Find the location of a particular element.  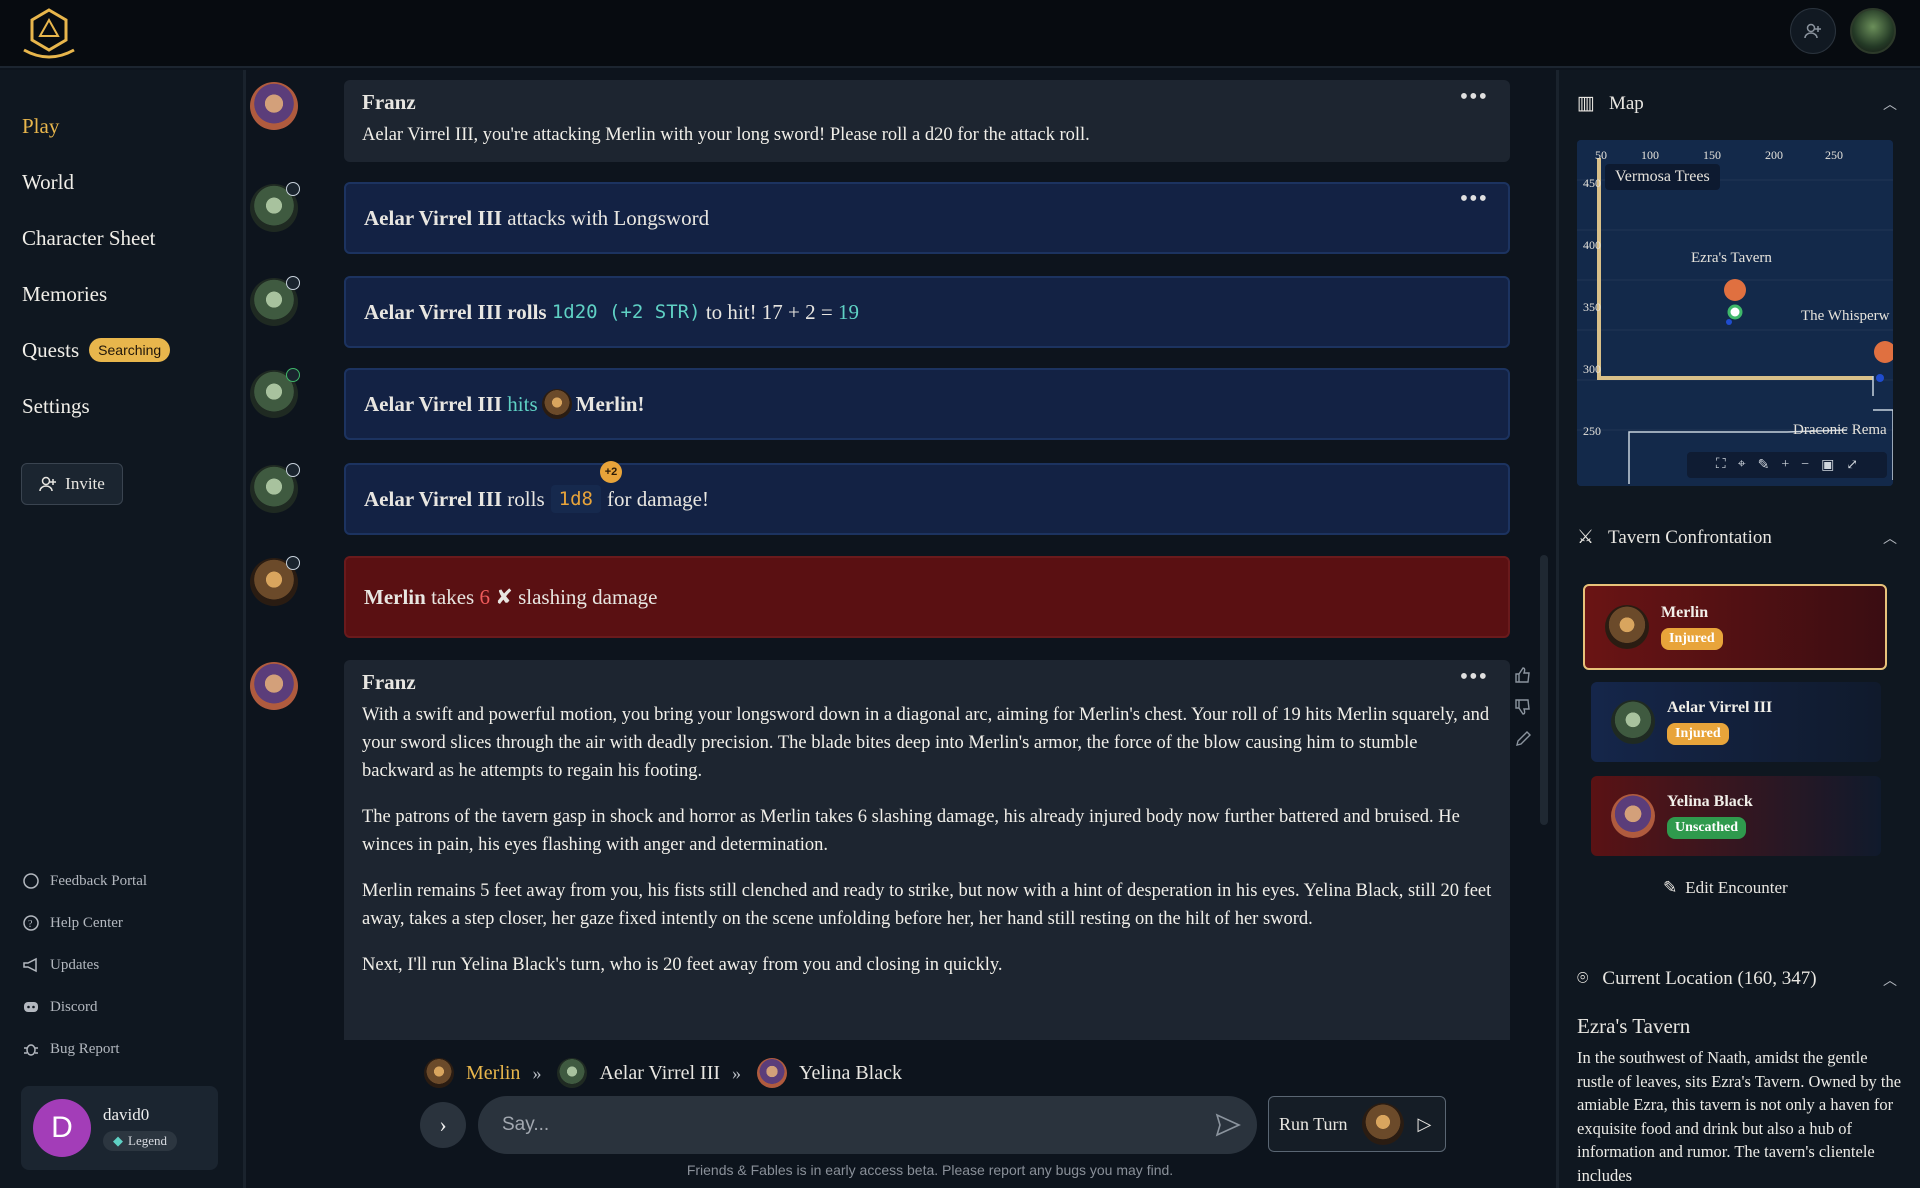

turn-avatar-aelar is located at coordinates (572, 1073).